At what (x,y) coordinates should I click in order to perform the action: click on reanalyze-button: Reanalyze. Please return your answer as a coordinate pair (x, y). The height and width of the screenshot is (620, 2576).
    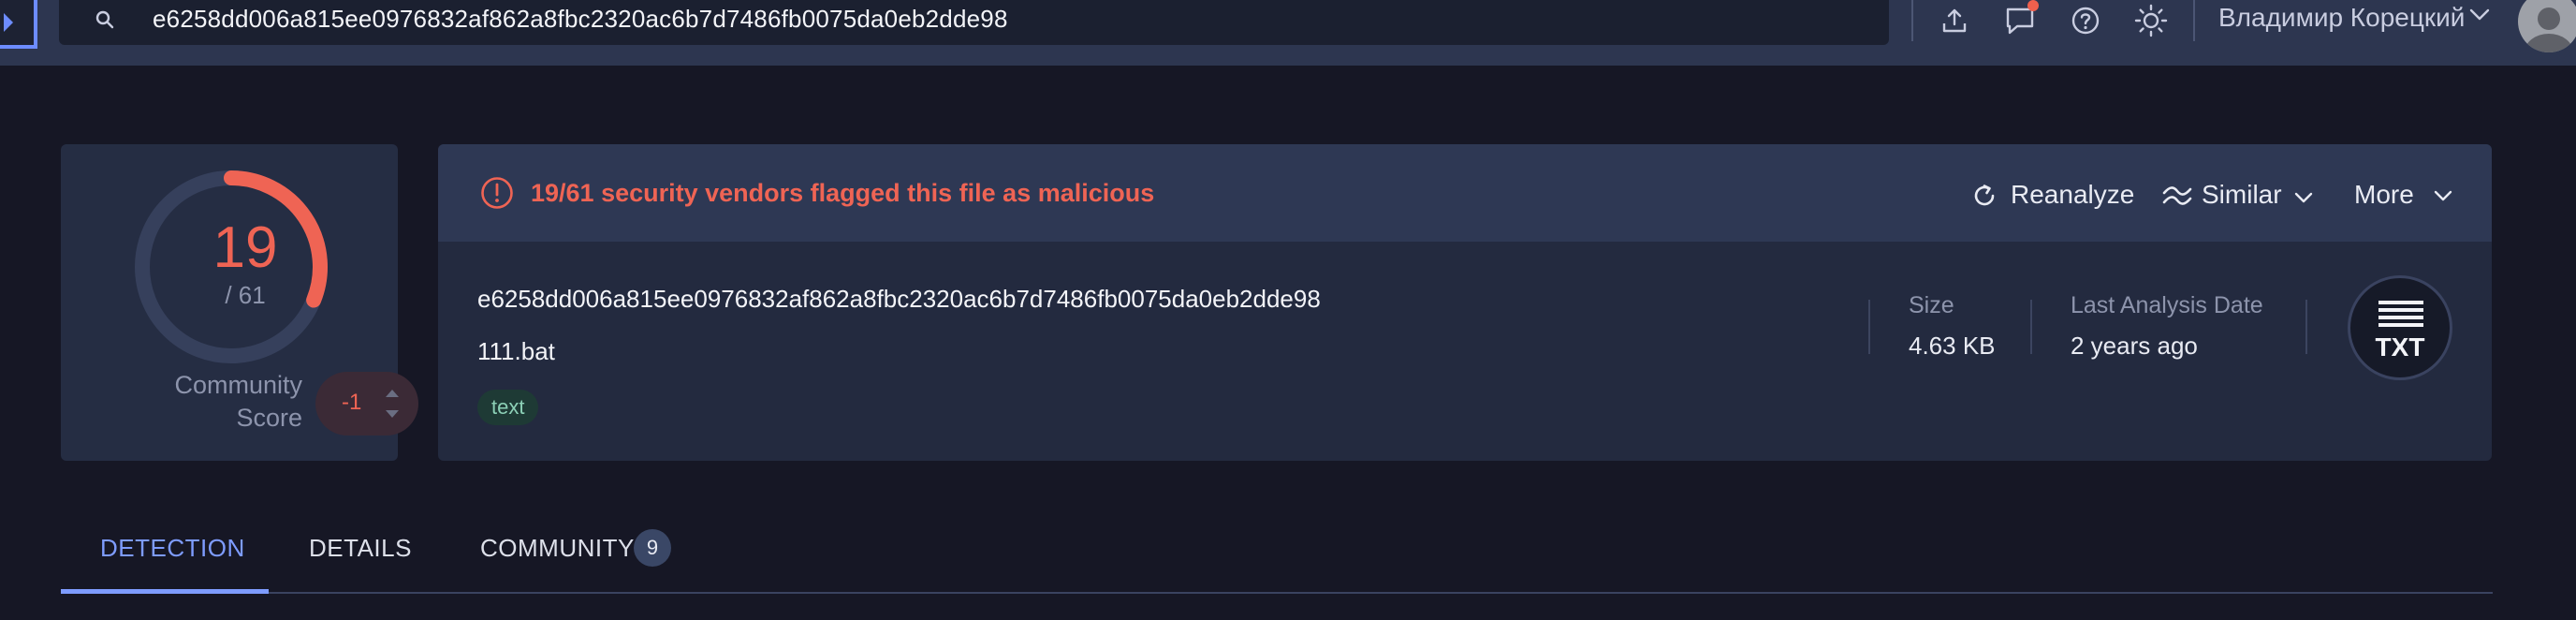
    Looking at the image, I should click on (2052, 195).